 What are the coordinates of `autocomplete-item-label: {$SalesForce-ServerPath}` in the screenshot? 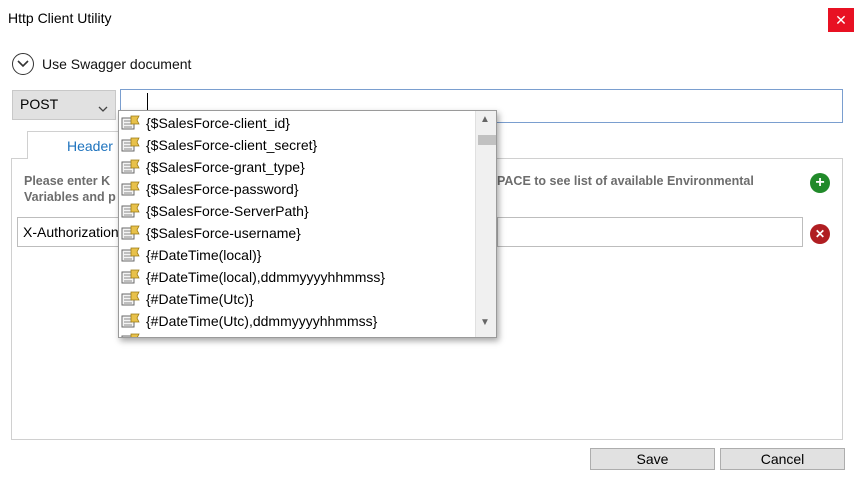 It's located at (227, 211).